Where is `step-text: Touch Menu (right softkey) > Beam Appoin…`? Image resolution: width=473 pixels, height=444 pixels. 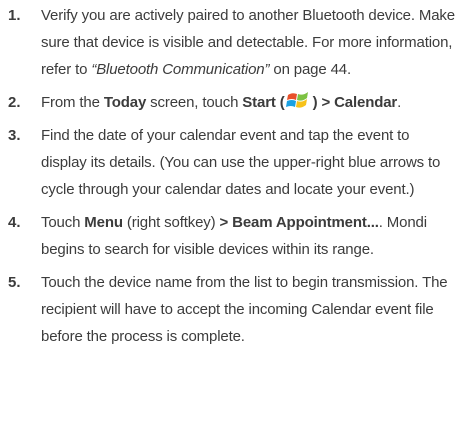
step-text: Touch Menu (right softkey) > Beam Appoin… is located at coordinates (250, 236).